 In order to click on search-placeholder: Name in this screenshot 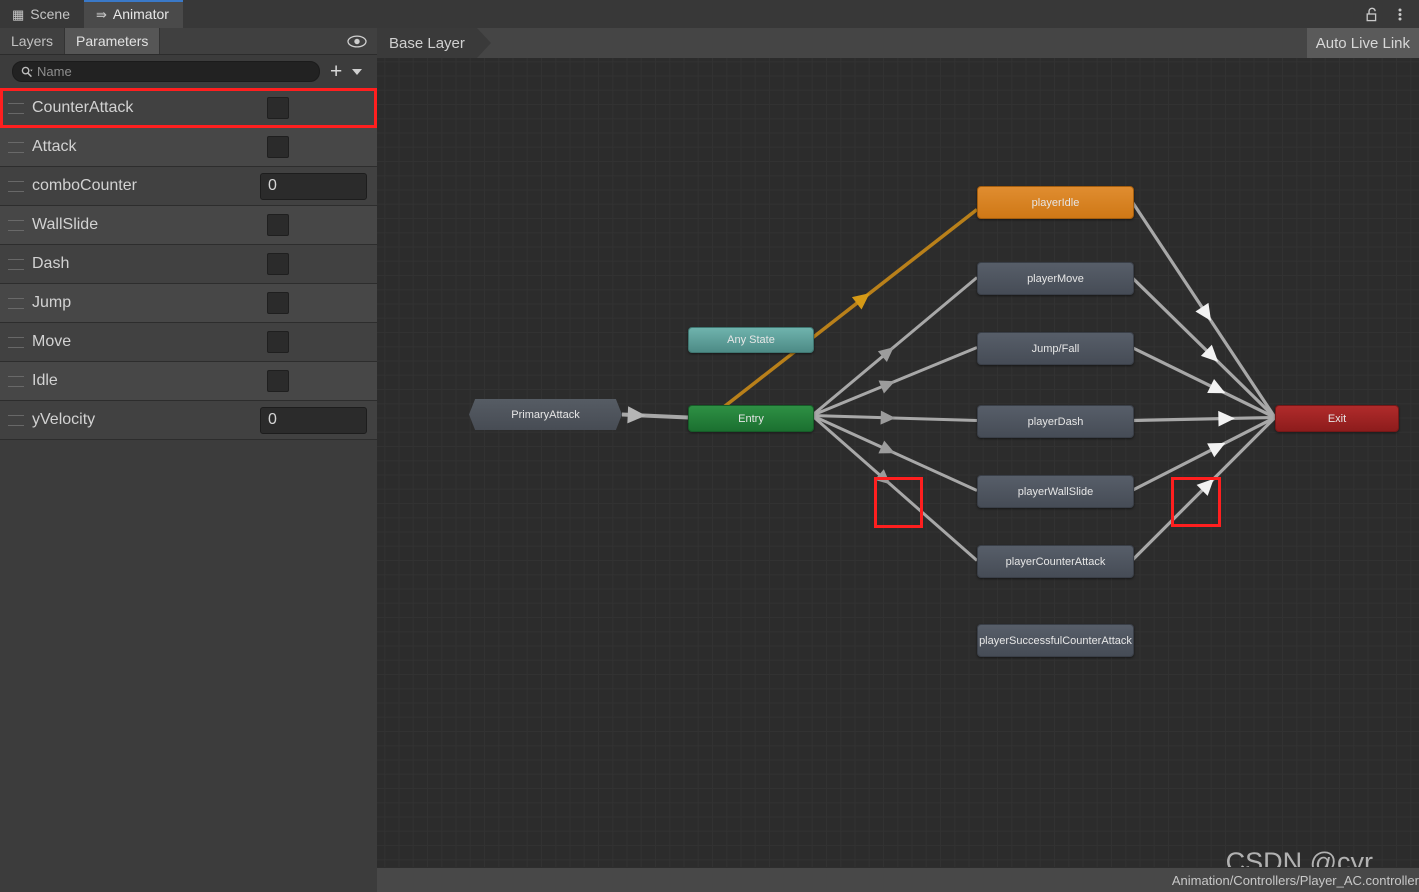, I will do `click(54, 71)`.